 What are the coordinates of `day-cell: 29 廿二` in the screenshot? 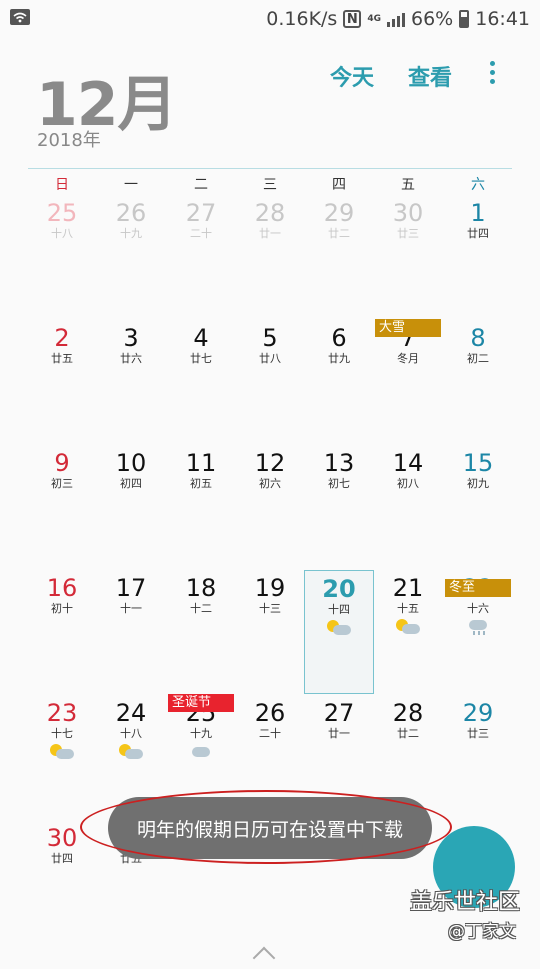 It's located at (339, 257).